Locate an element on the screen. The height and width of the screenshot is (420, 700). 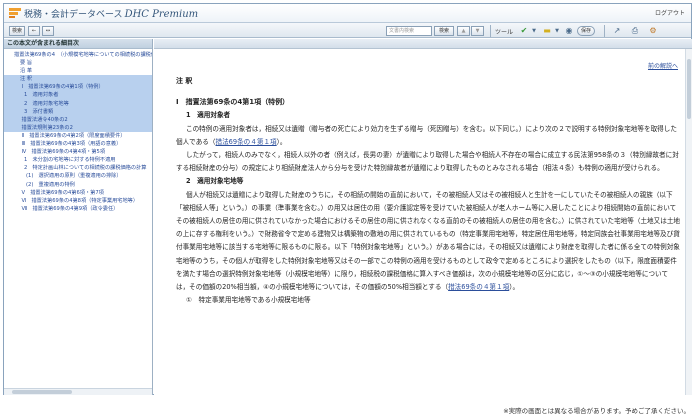
title-bar: 税務・会計データベース DHC Premium ログアウト is located at coordinates (347, 13).